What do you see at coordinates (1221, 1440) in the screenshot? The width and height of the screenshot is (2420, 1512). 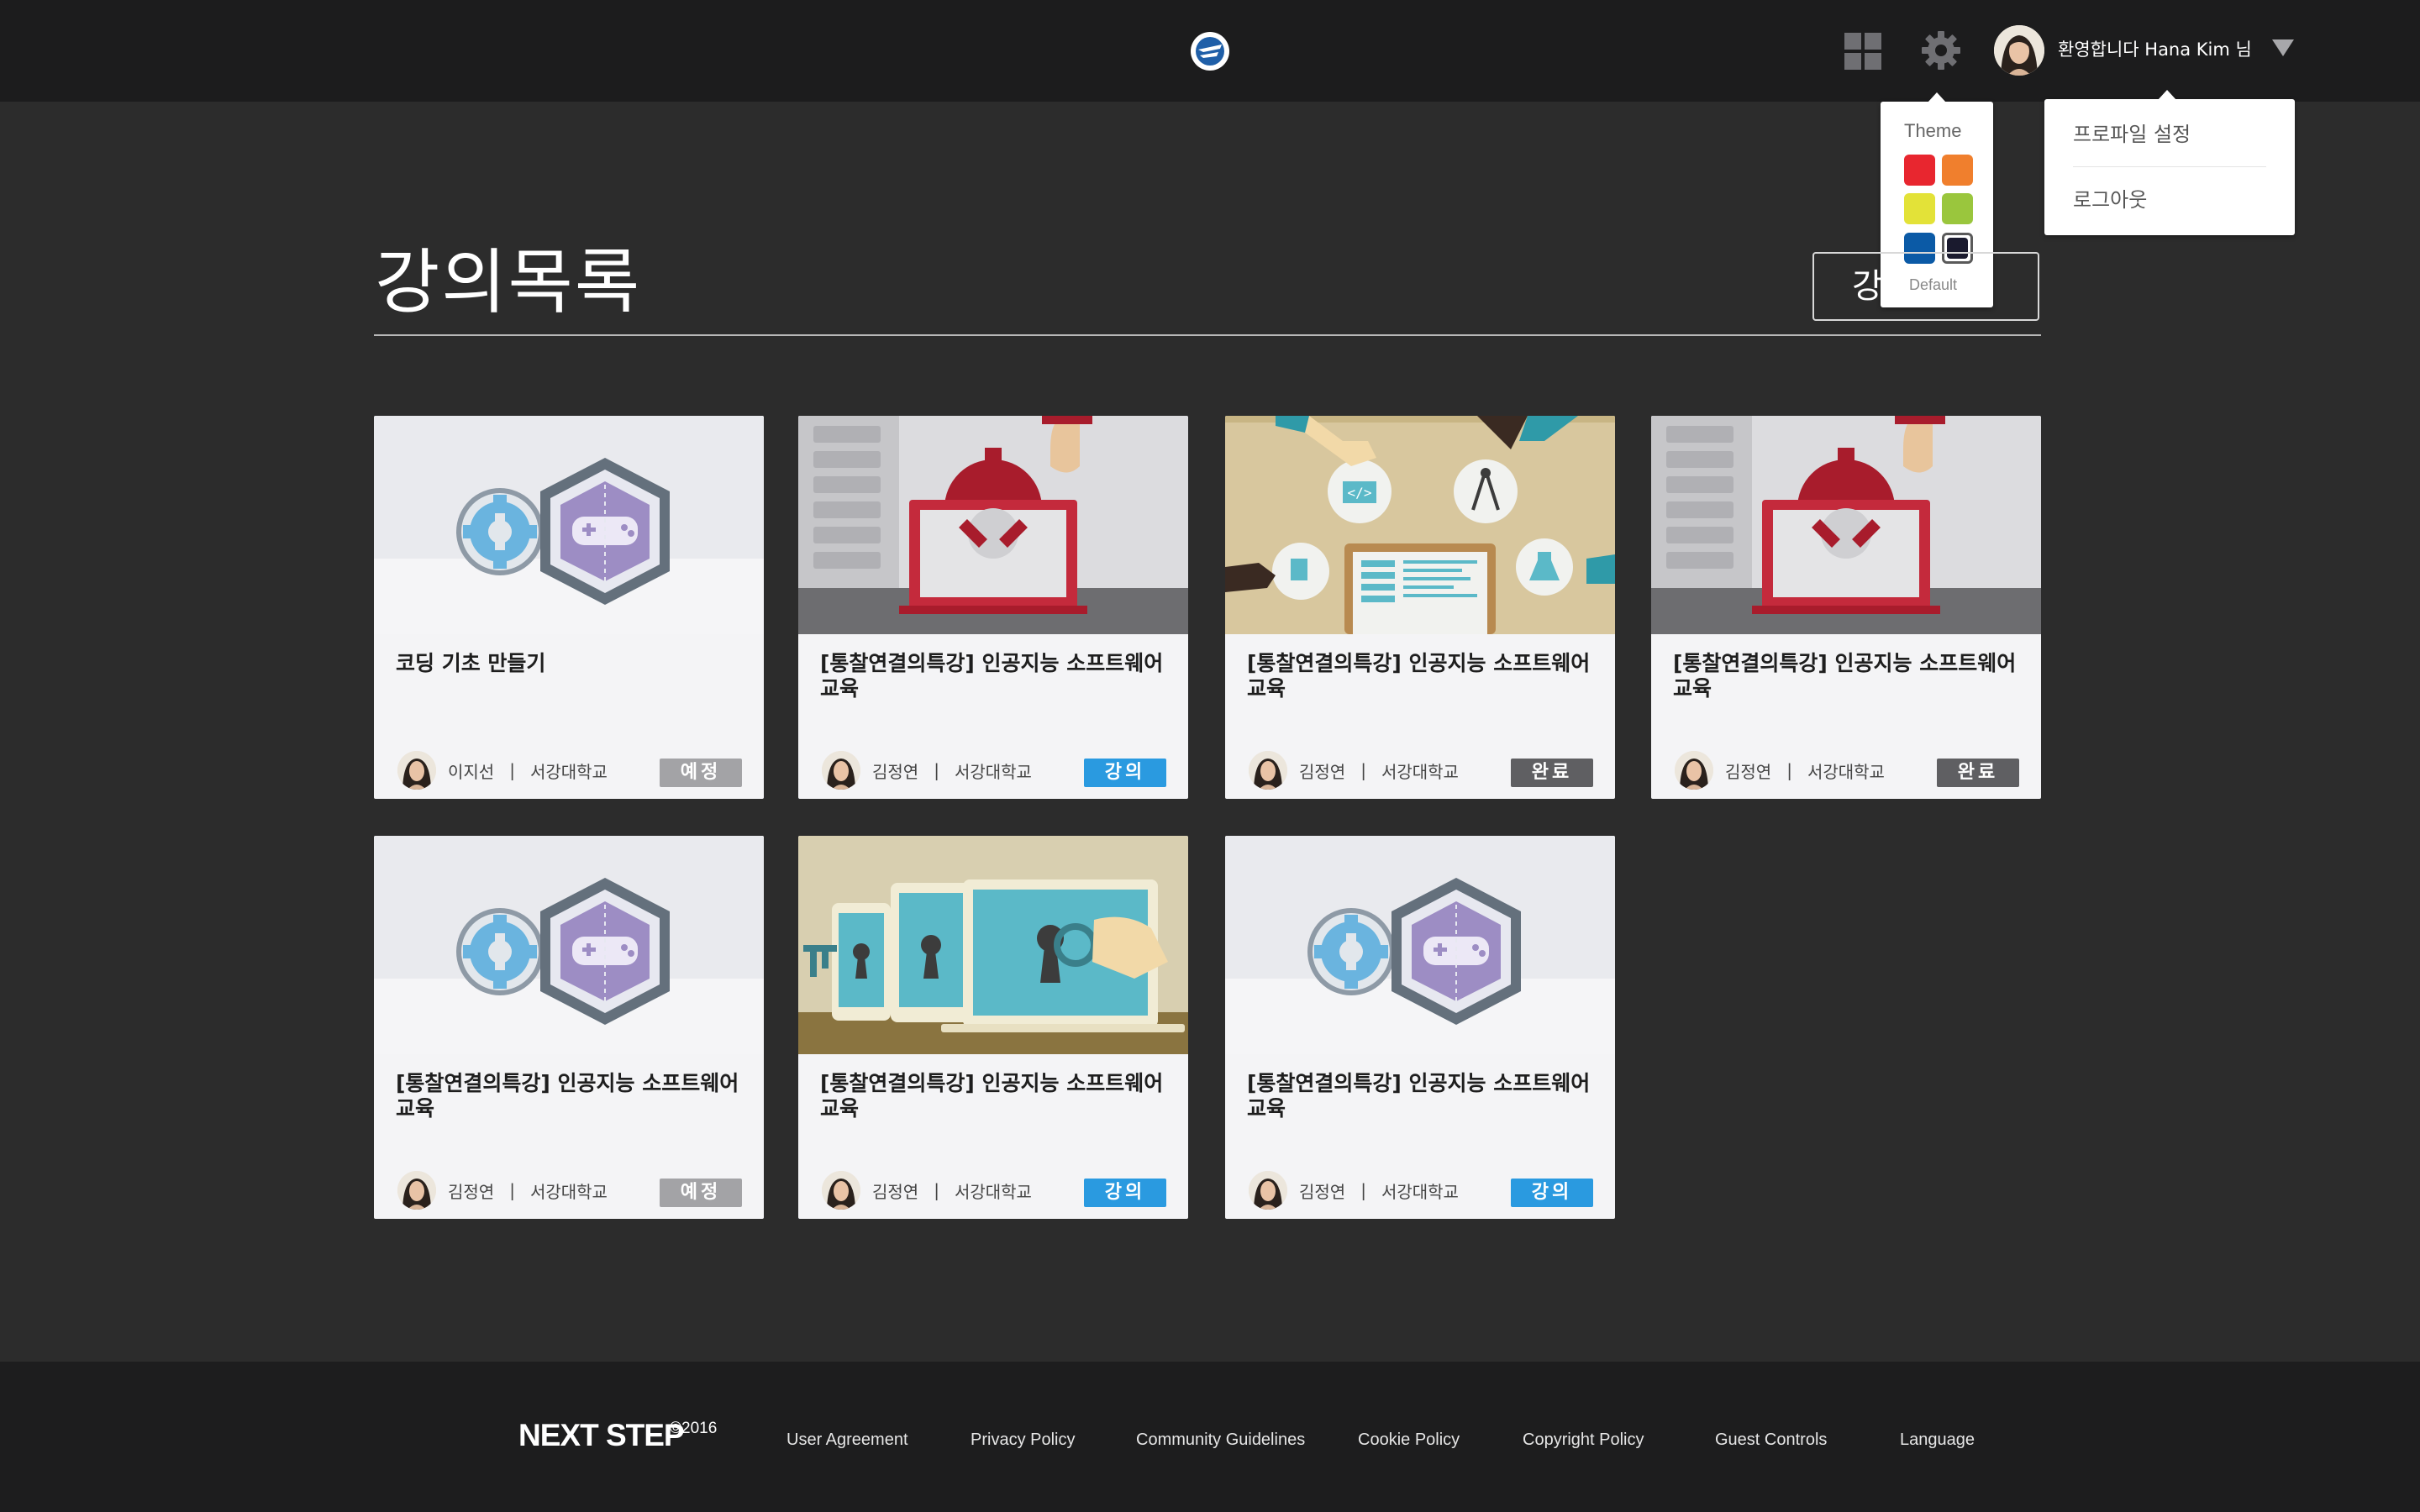 I see `footer-link-community-guidelines: Community Guidelines` at bounding box center [1221, 1440].